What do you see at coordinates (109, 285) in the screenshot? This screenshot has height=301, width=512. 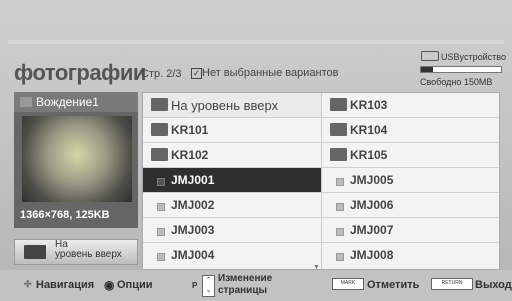 I see `ok-button-icon: ◉` at bounding box center [109, 285].